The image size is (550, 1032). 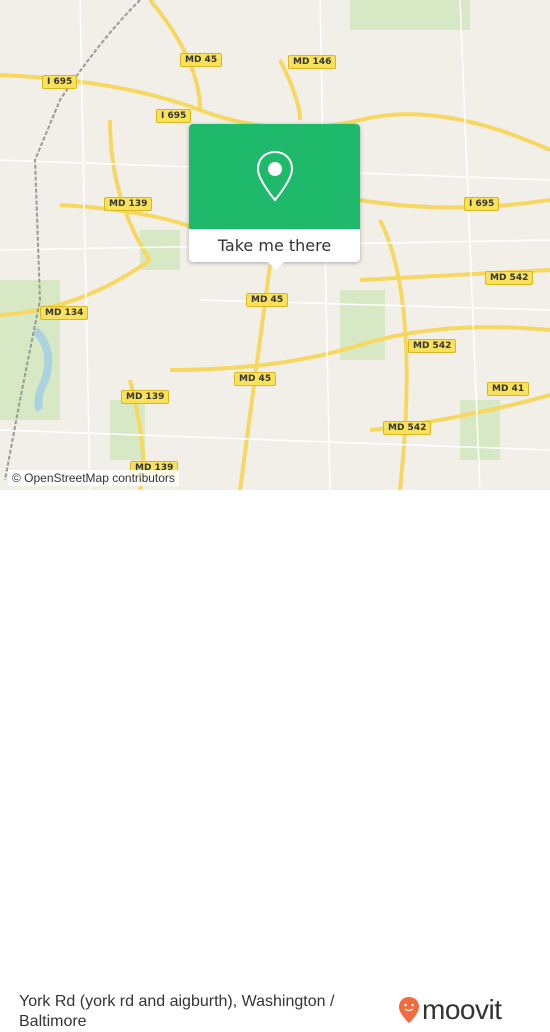 I want to click on map-pin-icon, so click(x=274, y=176).